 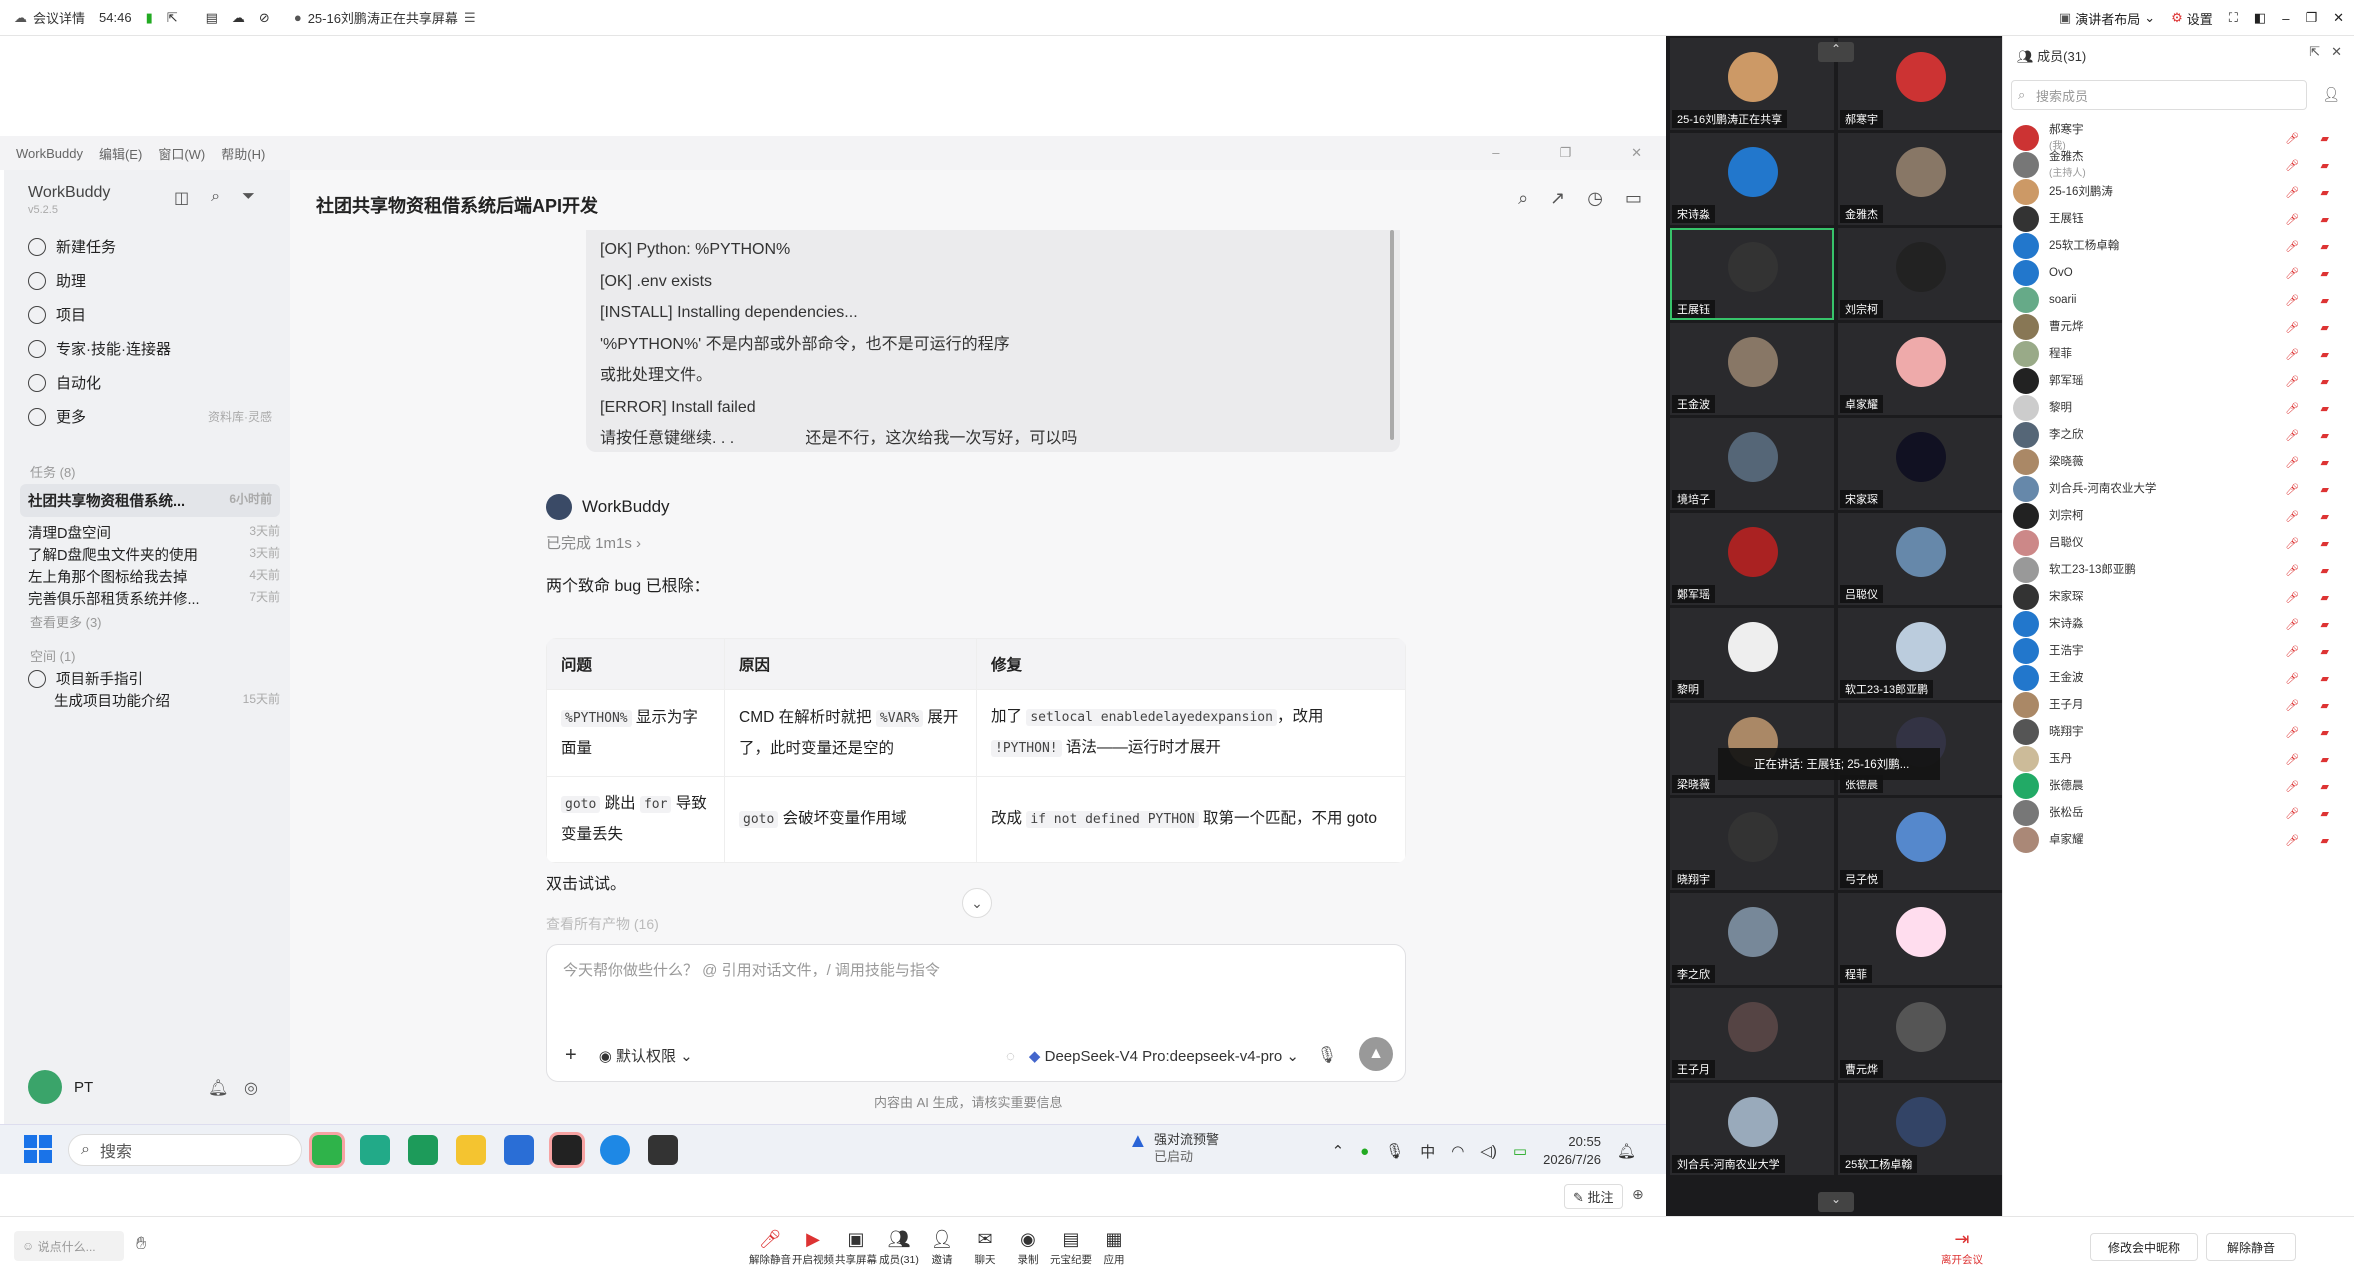 What do you see at coordinates (1752, 274) in the screenshot?
I see `video-tile: 王展钰` at bounding box center [1752, 274].